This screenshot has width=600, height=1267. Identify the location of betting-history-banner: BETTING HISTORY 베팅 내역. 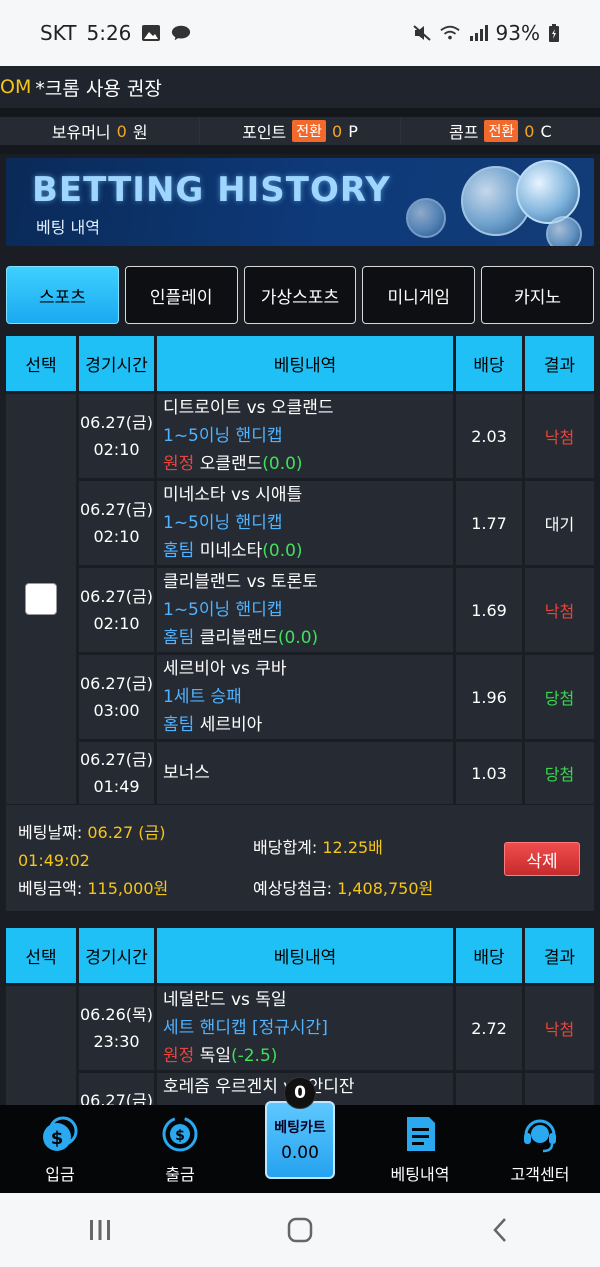
(300, 202).